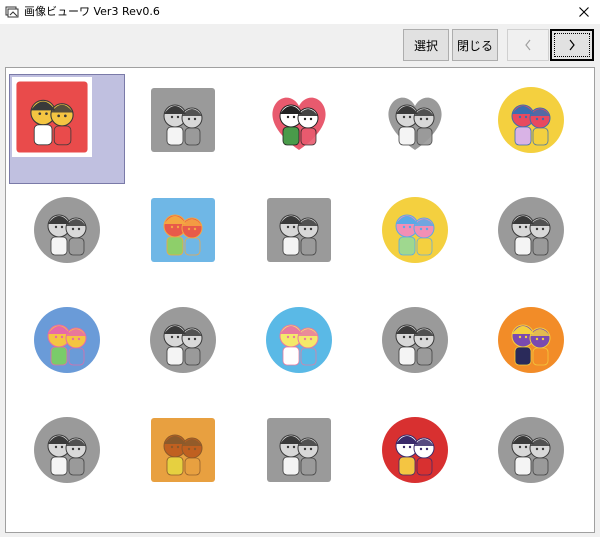 This screenshot has width=600, height=537. What do you see at coordinates (300, 12) in the screenshot?
I see `title-bar: 画像ビューワ Ver3 Rev0.6` at bounding box center [300, 12].